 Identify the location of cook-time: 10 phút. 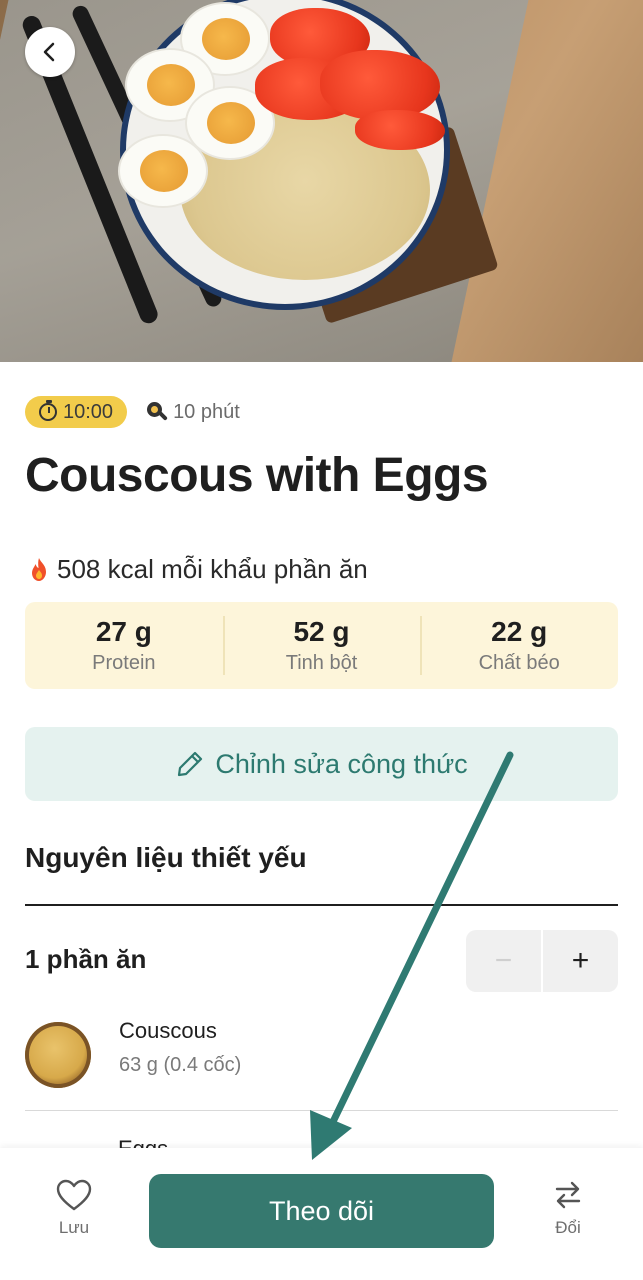
(193, 412).